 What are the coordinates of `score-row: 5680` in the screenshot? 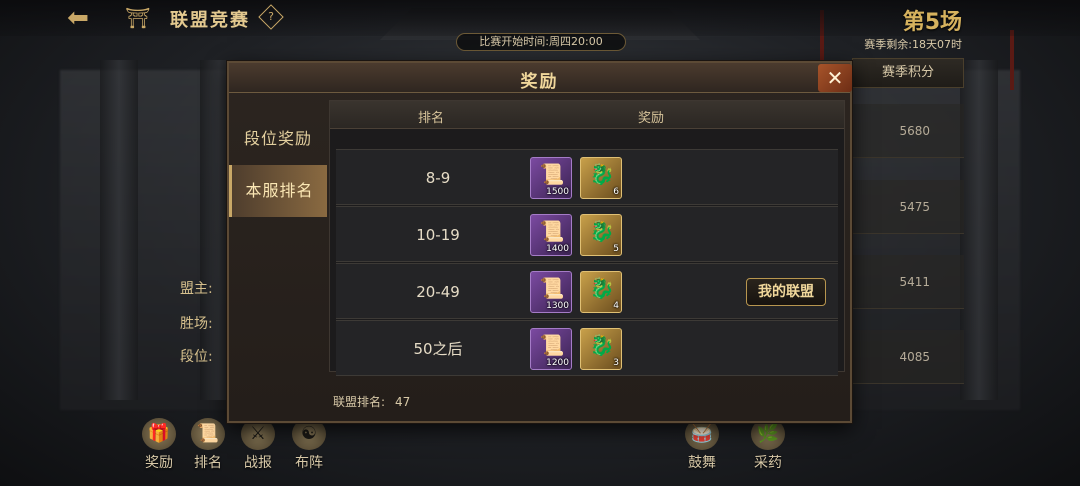 It's located at (908, 131).